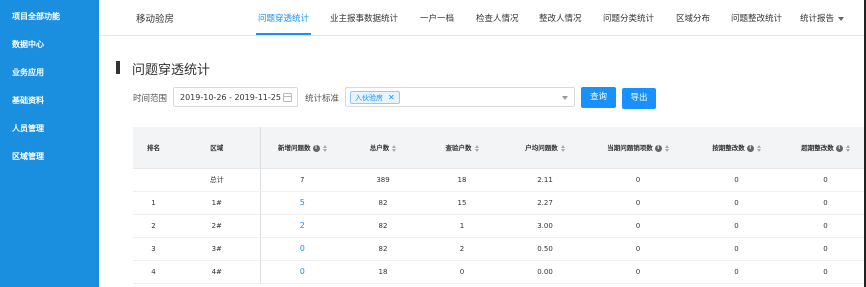 This screenshot has height=287, width=866. I want to click on sidebar-item-business-apps: 业务应用, so click(49, 73).